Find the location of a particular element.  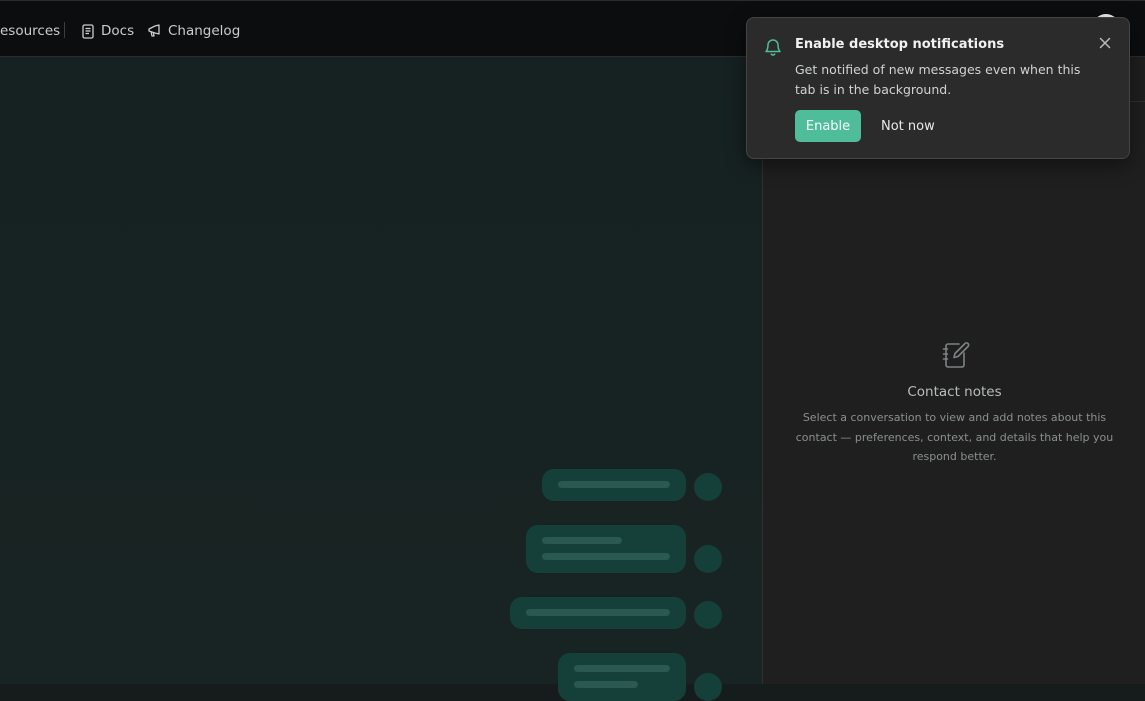

nav-changelog-label: Changelog is located at coordinates (204, 31).